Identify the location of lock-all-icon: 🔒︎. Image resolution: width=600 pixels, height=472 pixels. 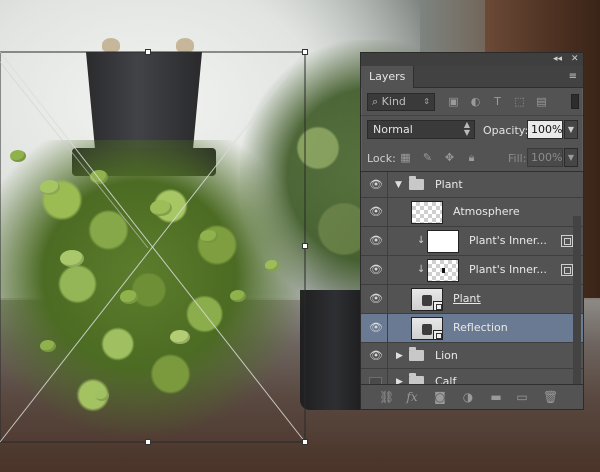
(471, 157).